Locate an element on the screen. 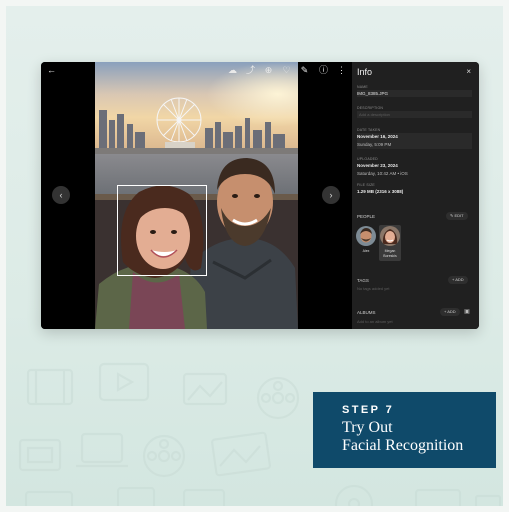 The width and height of the screenshot is (509, 512). close-icon: × is located at coordinates (468, 71).